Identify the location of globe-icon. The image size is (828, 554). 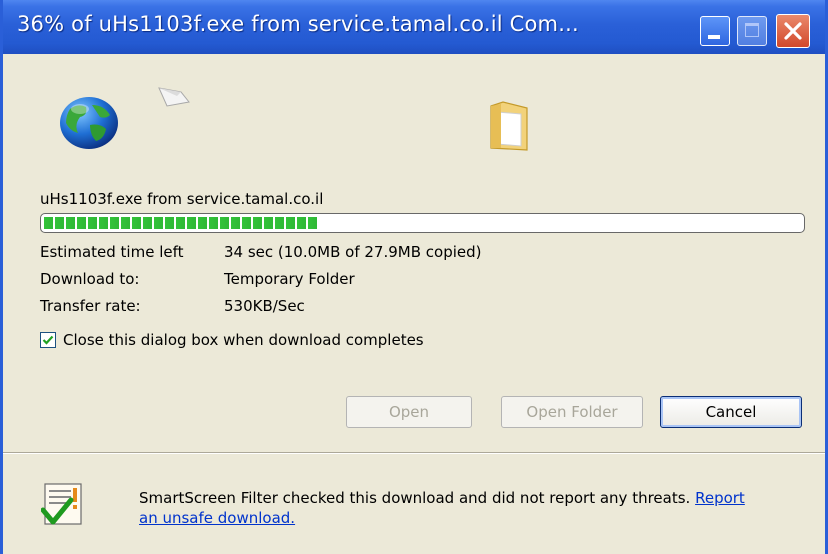
(89, 123).